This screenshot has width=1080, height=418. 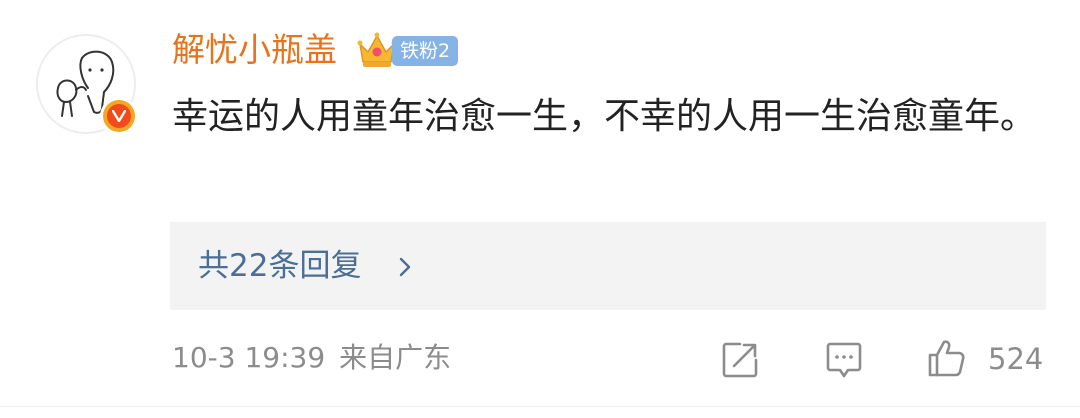 What do you see at coordinates (405, 267) in the screenshot?
I see `chevron-right-icon` at bounding box center [405, 267].